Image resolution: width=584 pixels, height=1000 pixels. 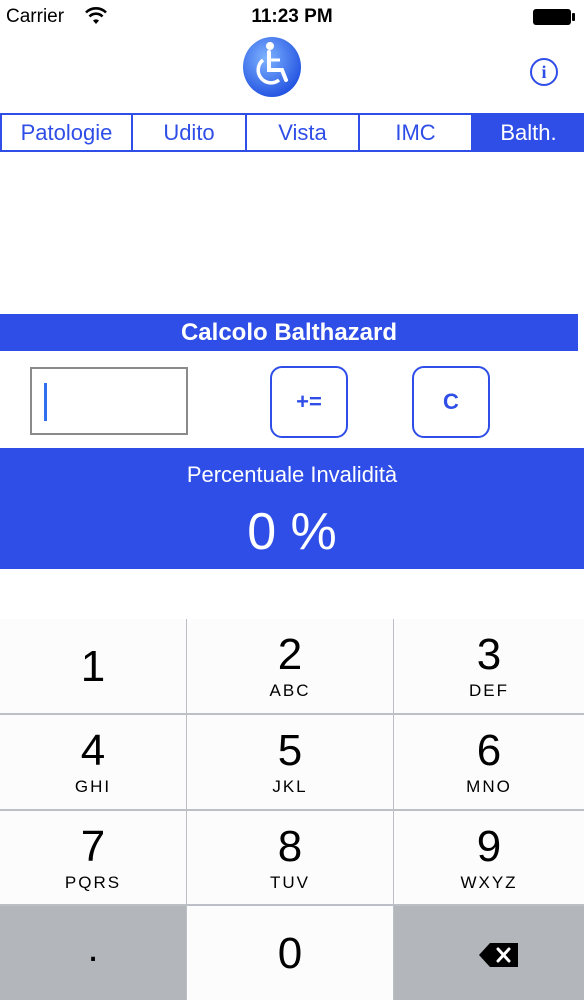 I want to click on key-digit: 8, so click(x=290, y=846).